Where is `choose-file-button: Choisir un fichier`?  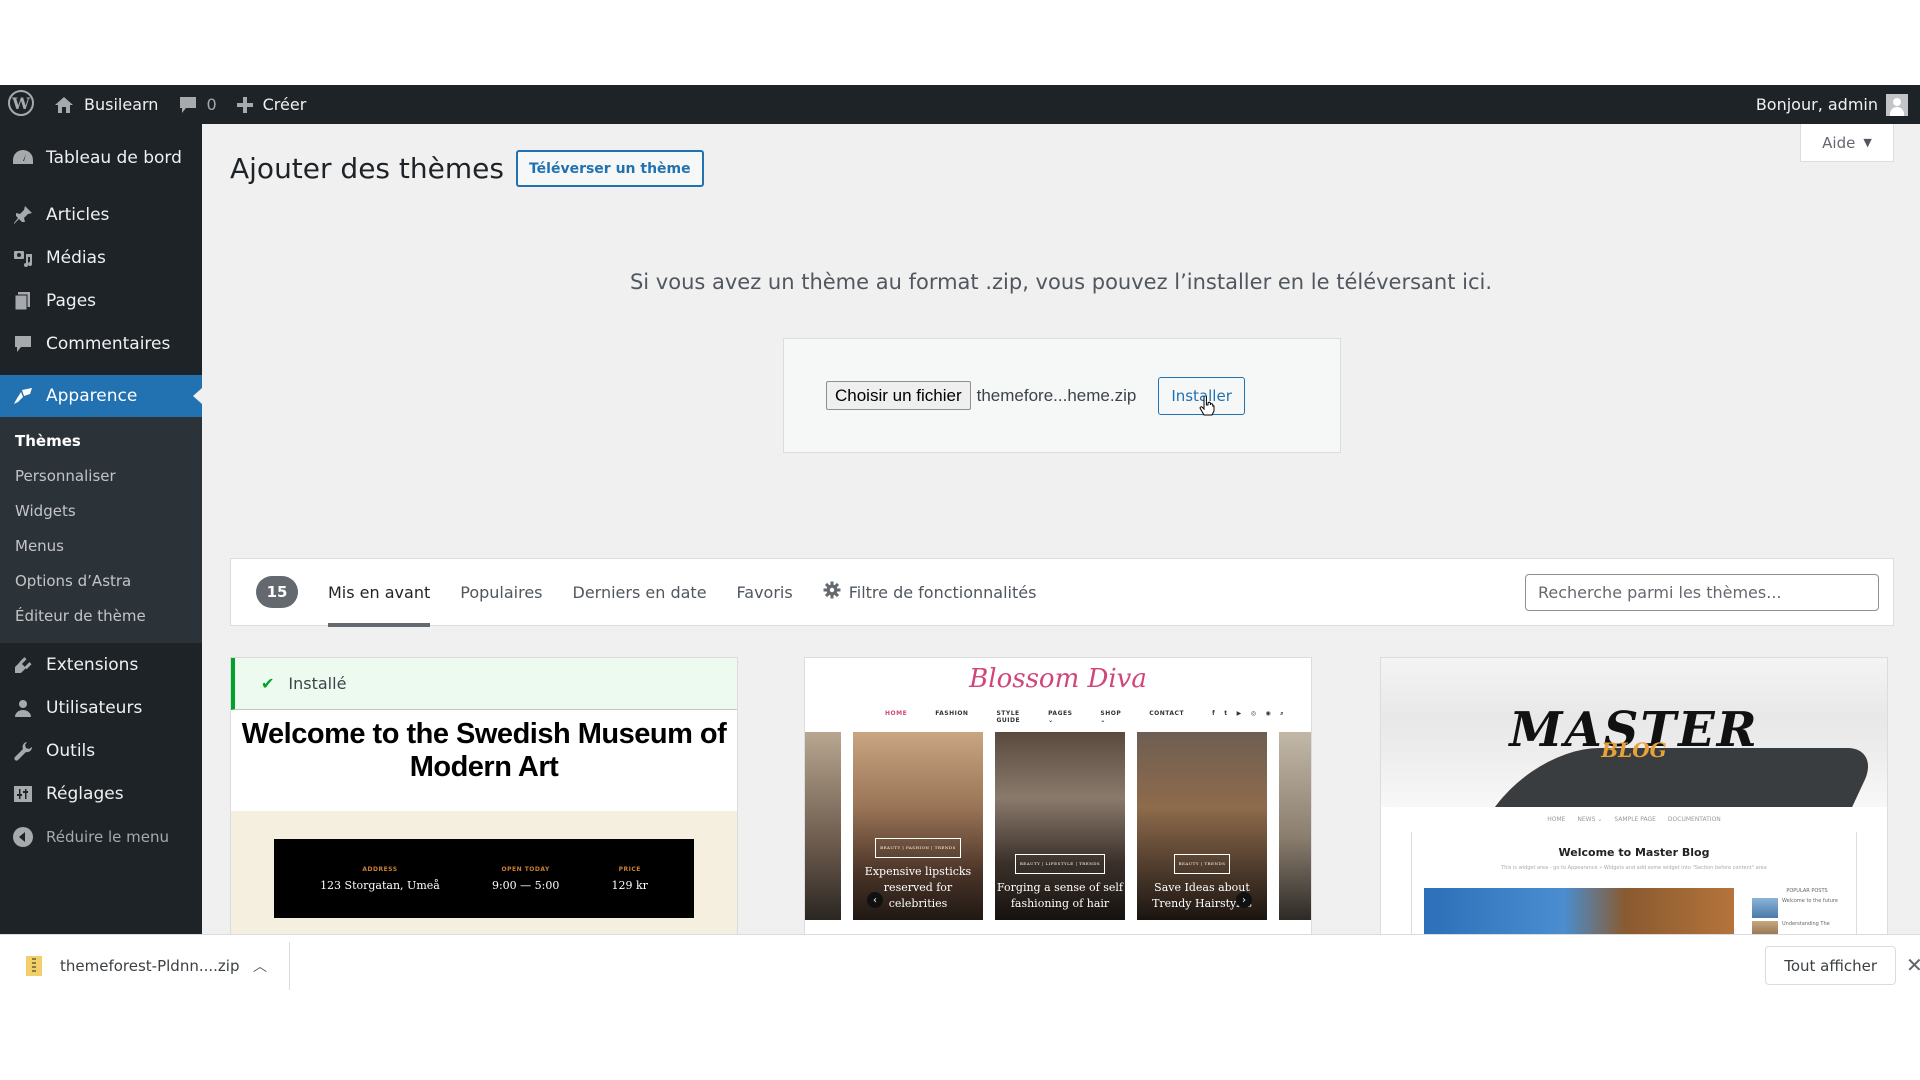
choose-file-button: Choisir un fichier is located at coordinates (898, 395).